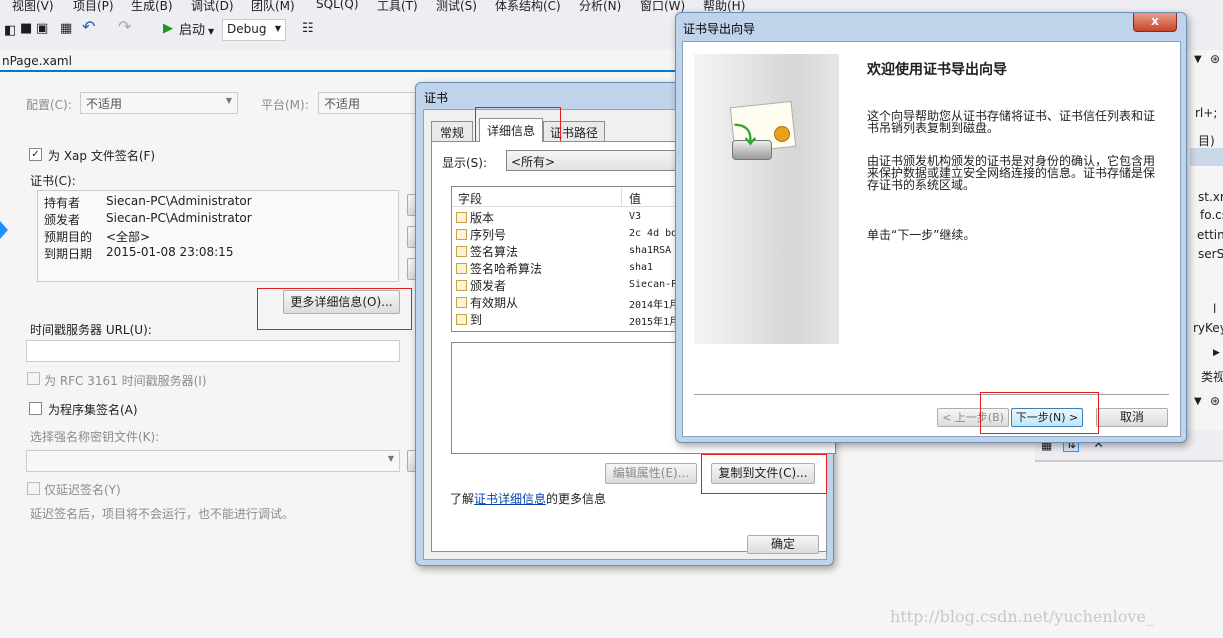  I want to click on cert-row-label: 预期目的, so click(68, 237).